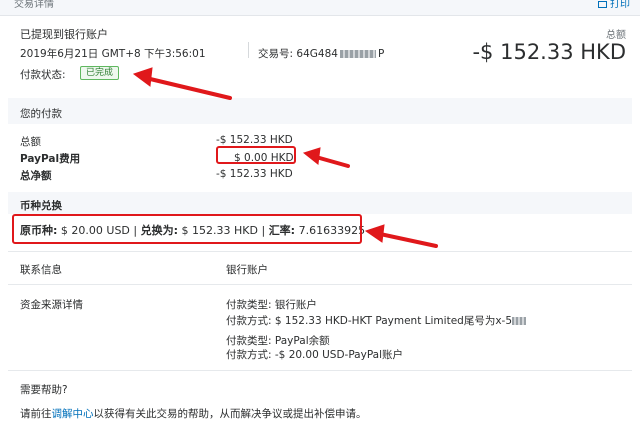 The width and height of the screenshot is (640, 428). What do you see at coordinates (332, 161) in the screenshot?
I see `annotation-arrow-fee` at bounding box center [332, 161].